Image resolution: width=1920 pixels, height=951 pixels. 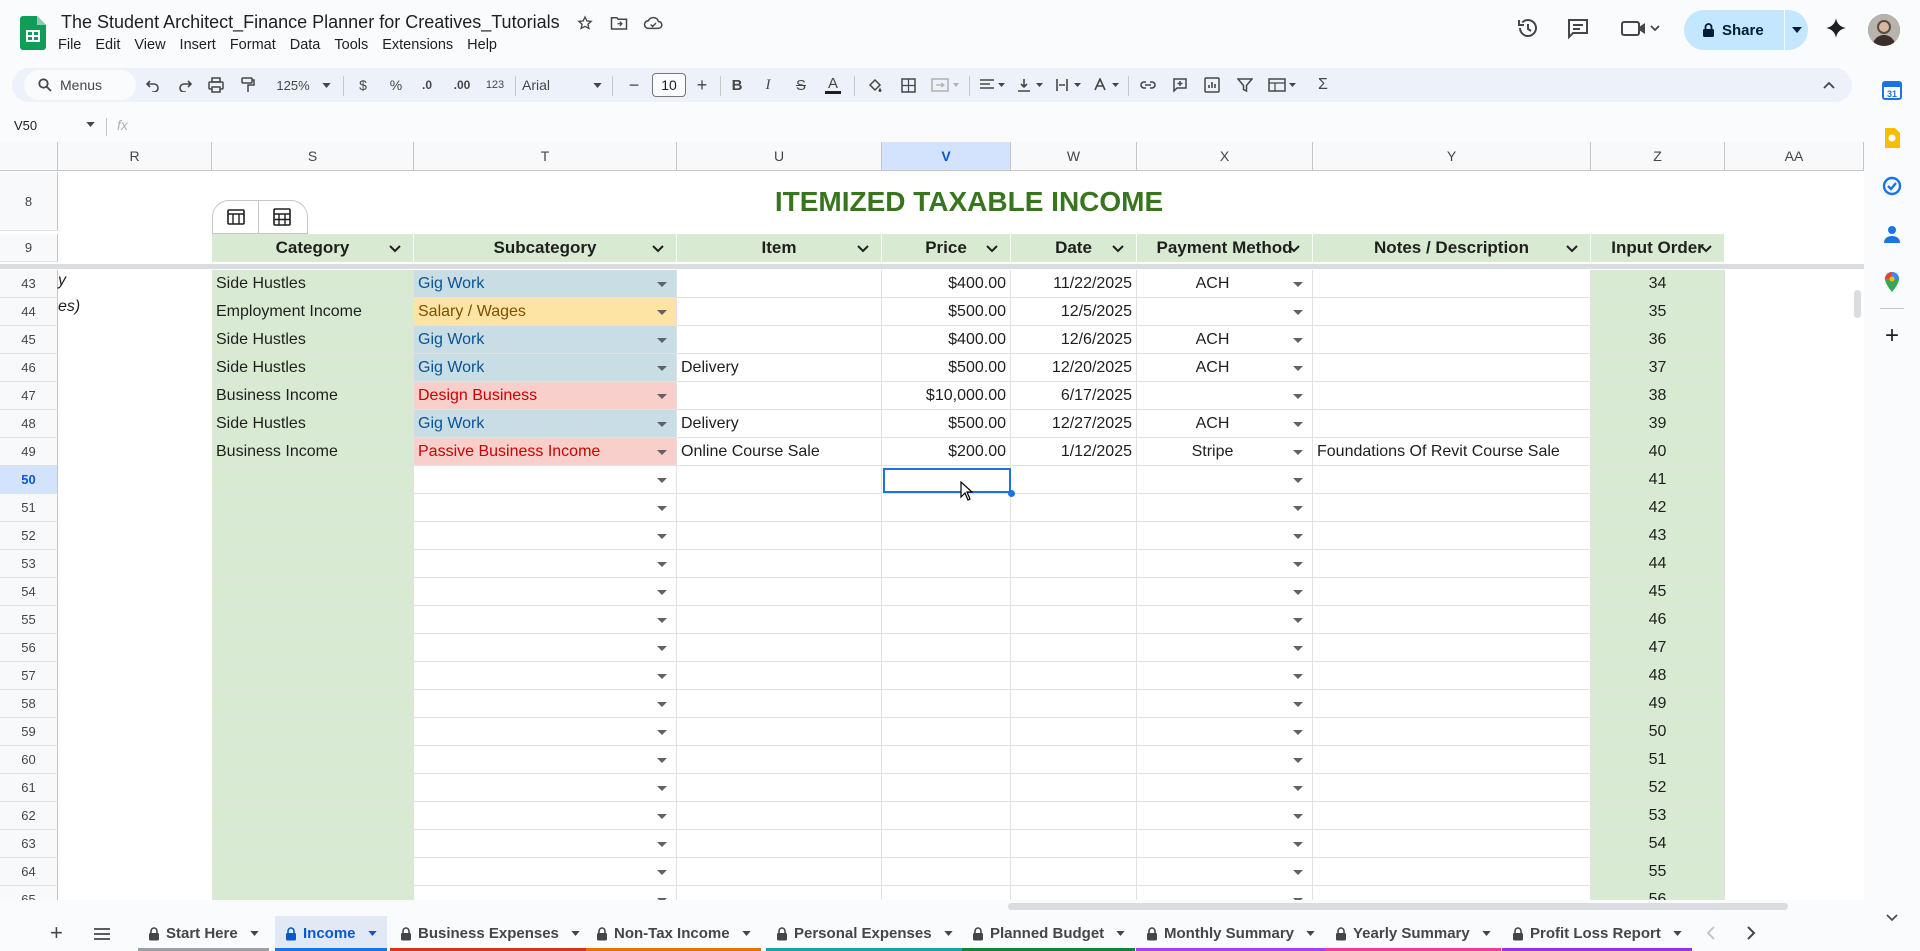 I want to click on input-order-cell: 45, so click(x=1658, y=592).